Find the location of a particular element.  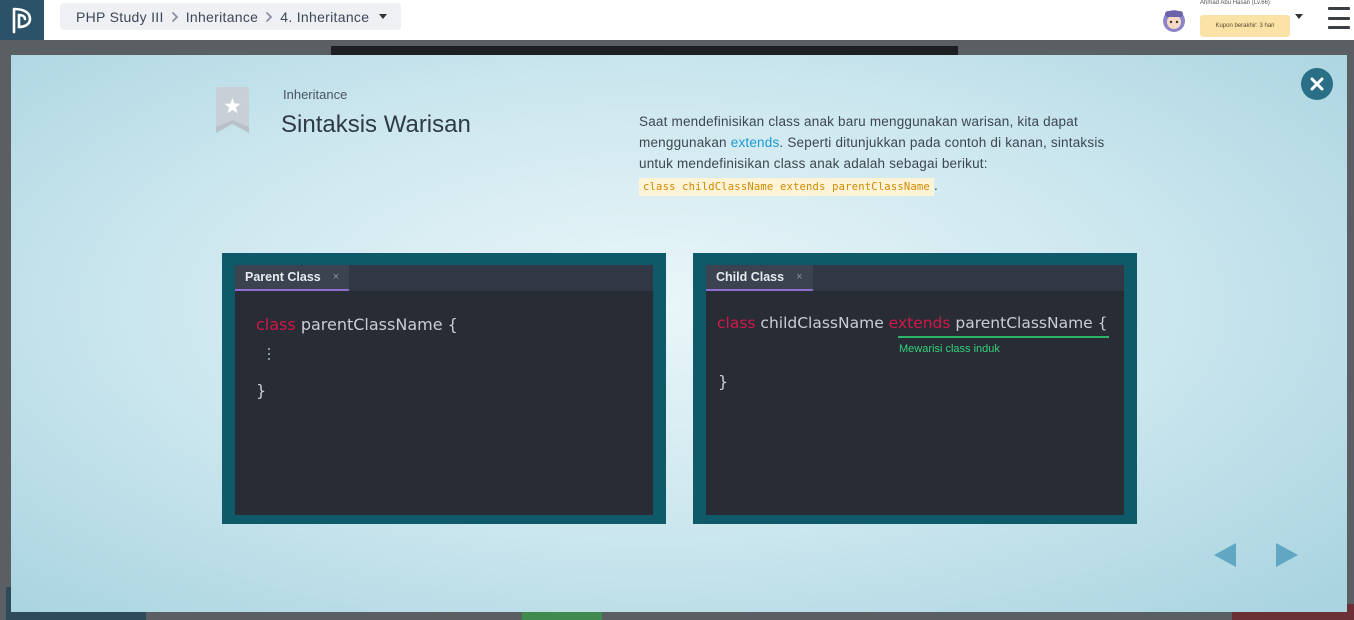

caret-down-icon is located at coordinates (383, 16).